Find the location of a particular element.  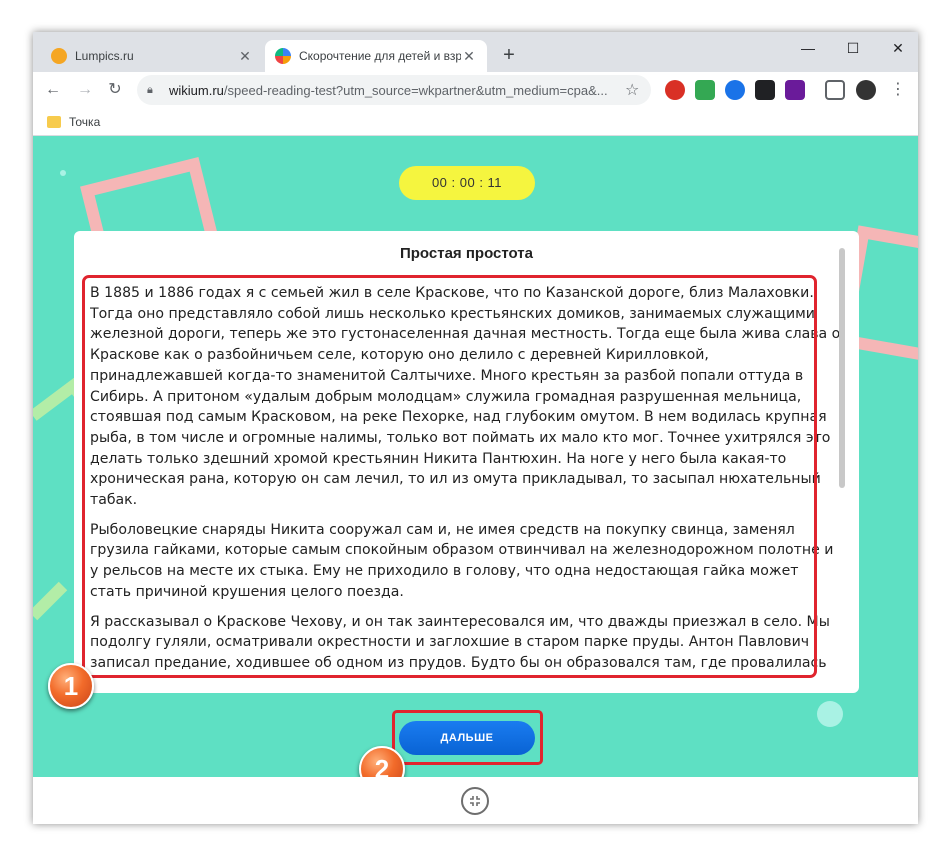

lock-icon: 🔒︎ is located at coordinates (150, 89).